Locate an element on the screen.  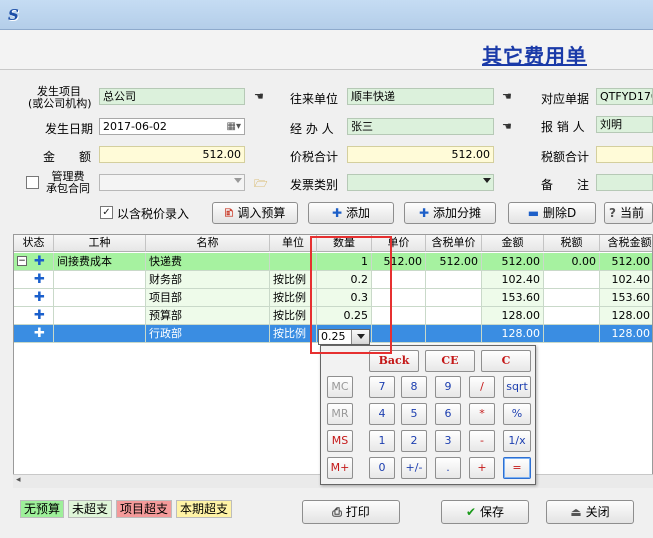
col-header-work-type: 工种 is located at coordinates (100, 243).